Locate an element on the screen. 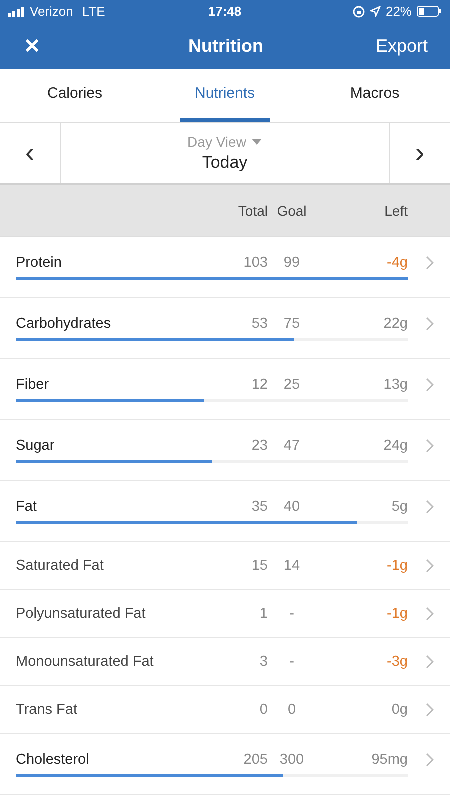 The image size is (450, 800). tab: Macros is located at coordinates (375, 95).